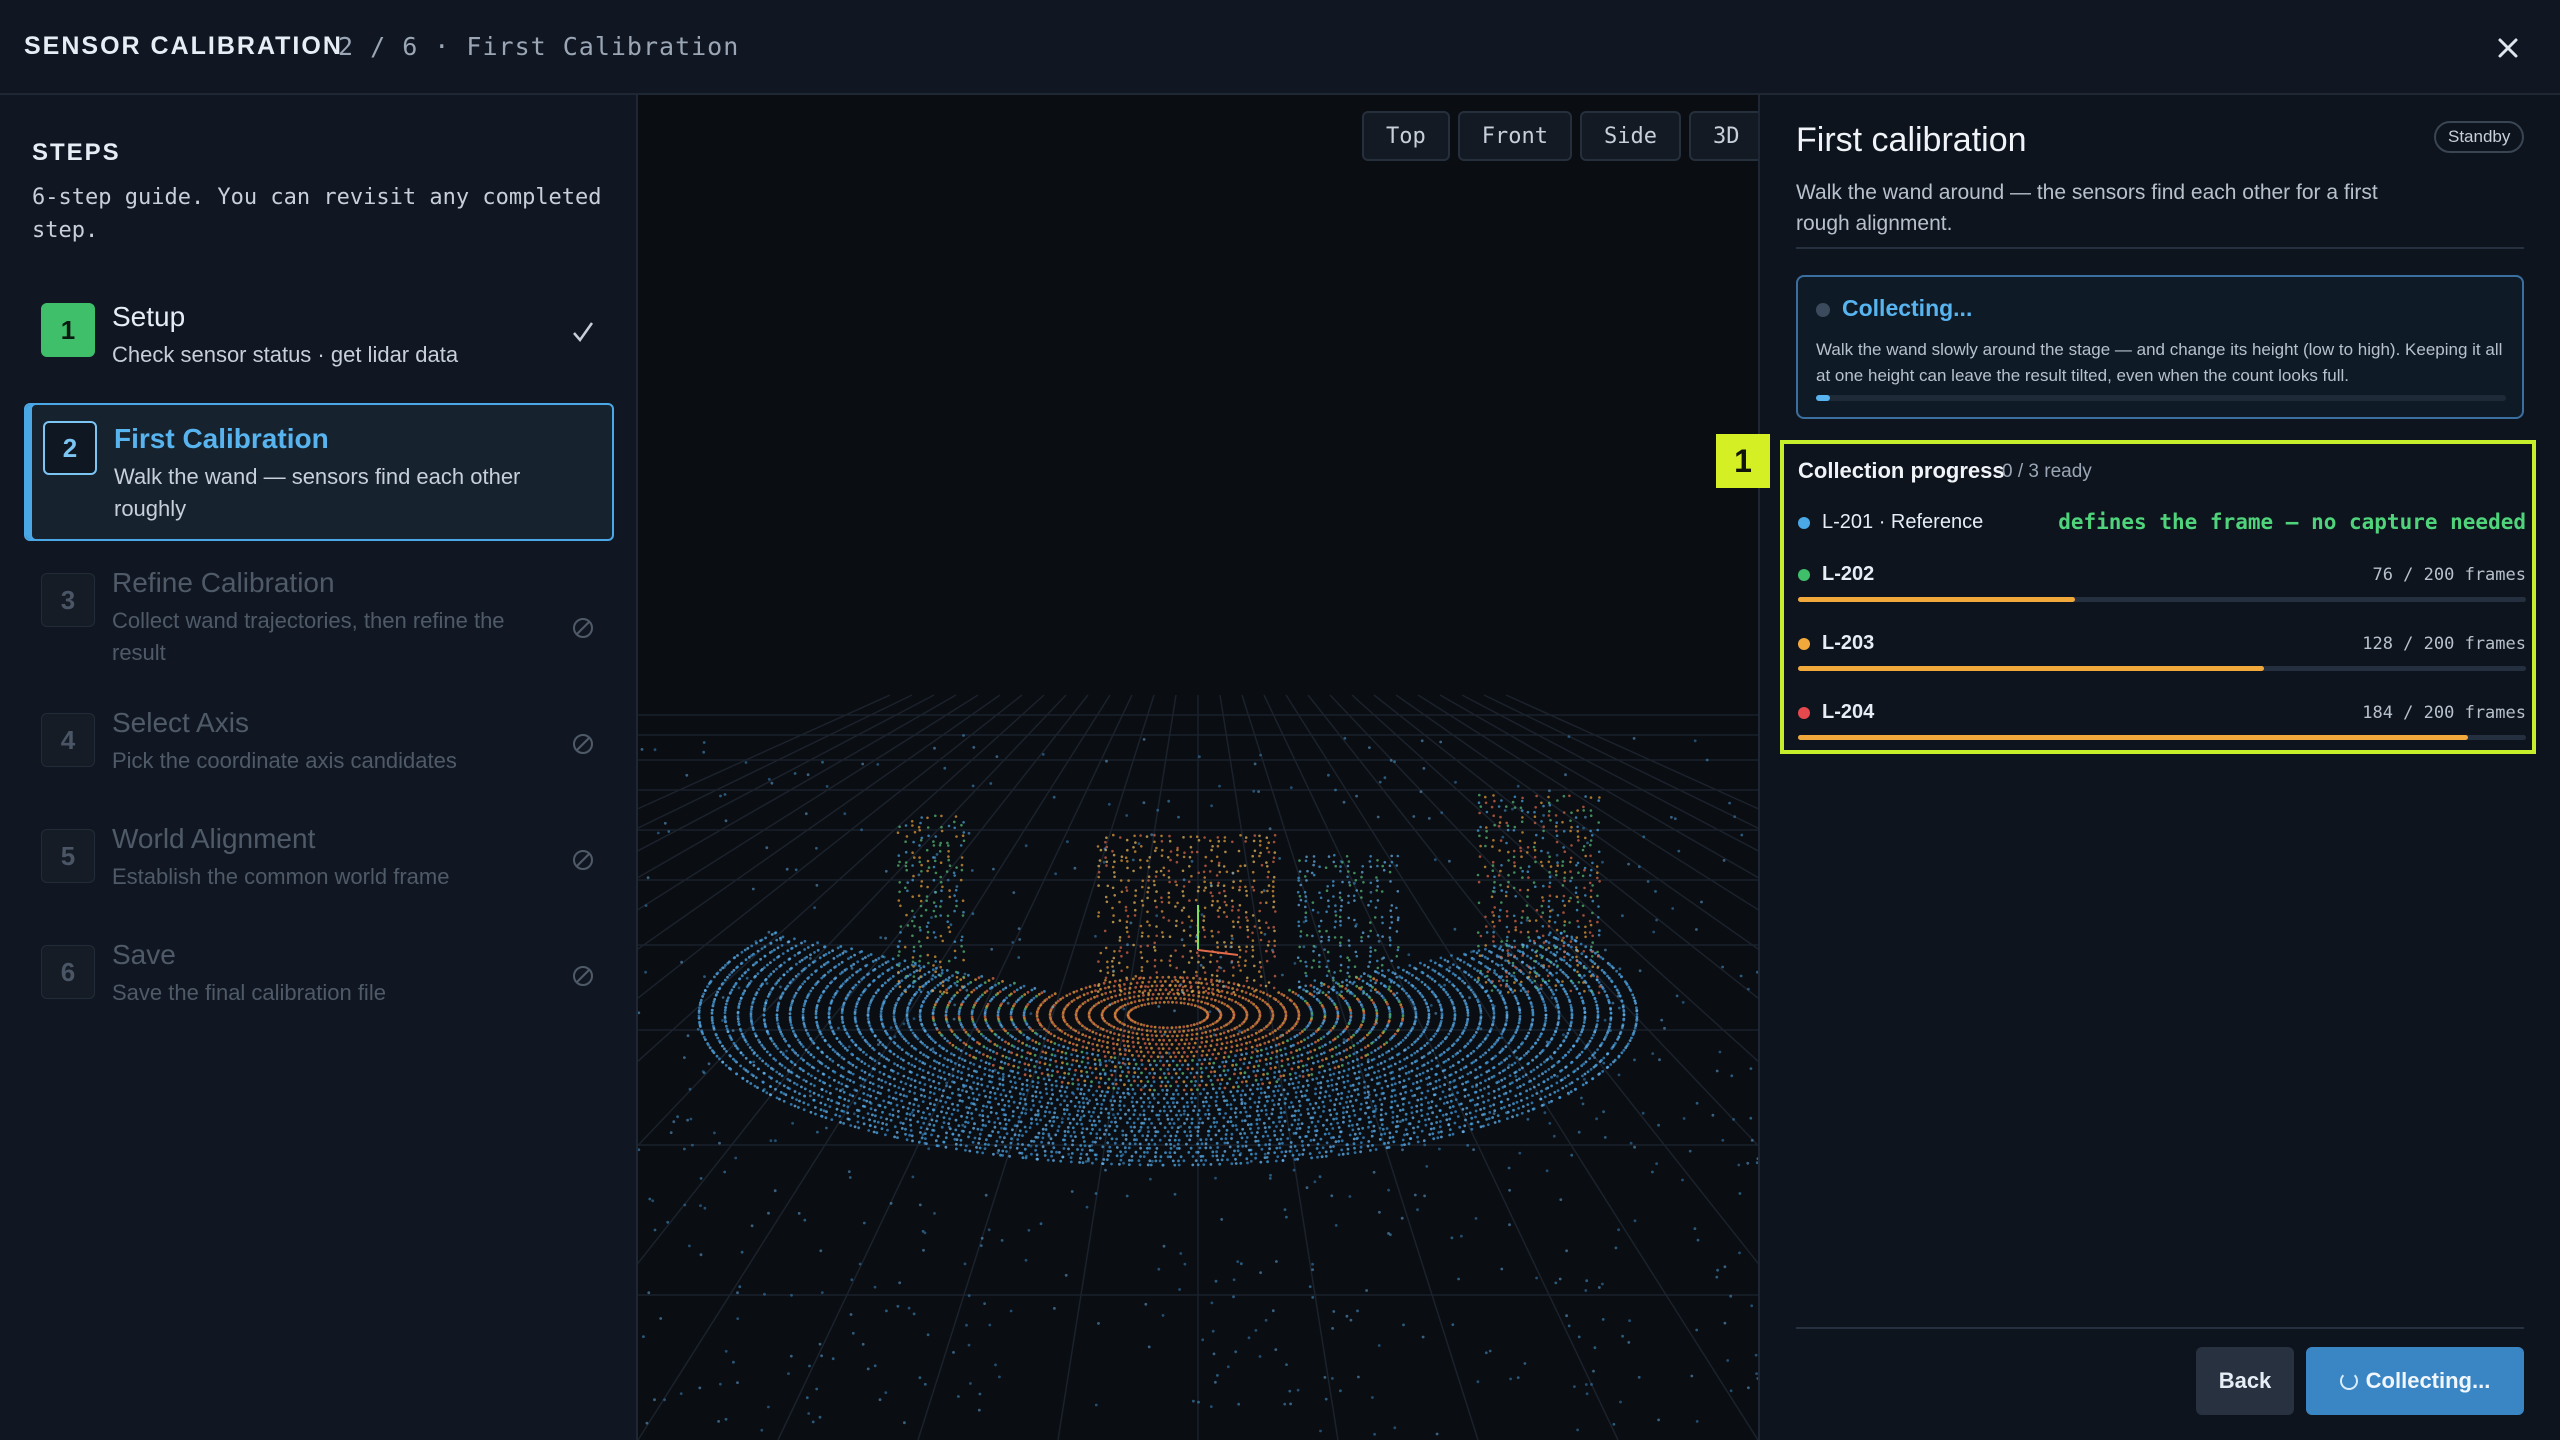 Image resolution: width=2560 pixels, height=1440 pixels. I want to click on back-button: Back, so click(2245, 1381).